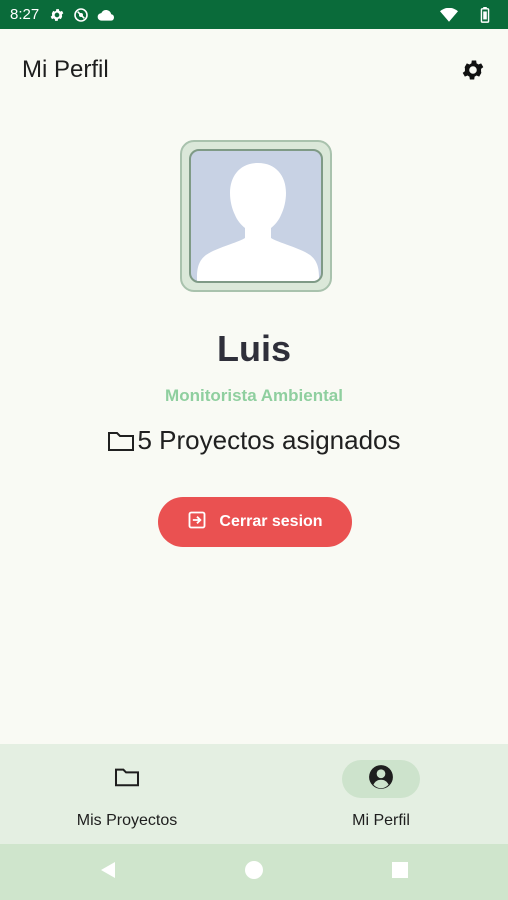 The height and width of the screenshot is (900, 508). I want to click on top-app-bar: Mi Perfil, so click(254, 70).